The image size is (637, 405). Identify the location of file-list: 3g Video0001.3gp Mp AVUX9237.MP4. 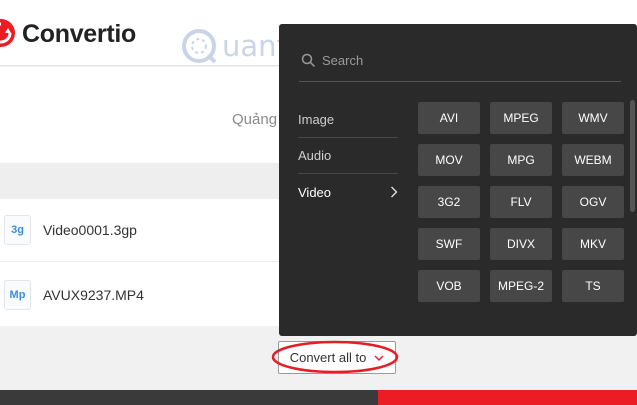
(150, 262).